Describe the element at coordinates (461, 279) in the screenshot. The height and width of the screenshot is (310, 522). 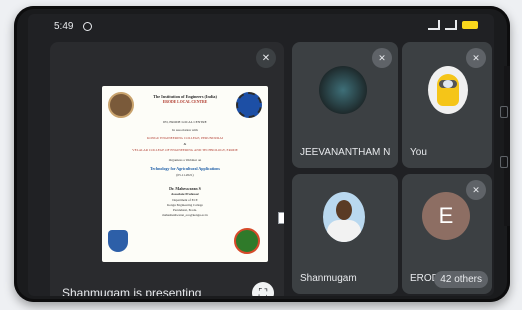
I see `others-count-button: 42 others` at that location.